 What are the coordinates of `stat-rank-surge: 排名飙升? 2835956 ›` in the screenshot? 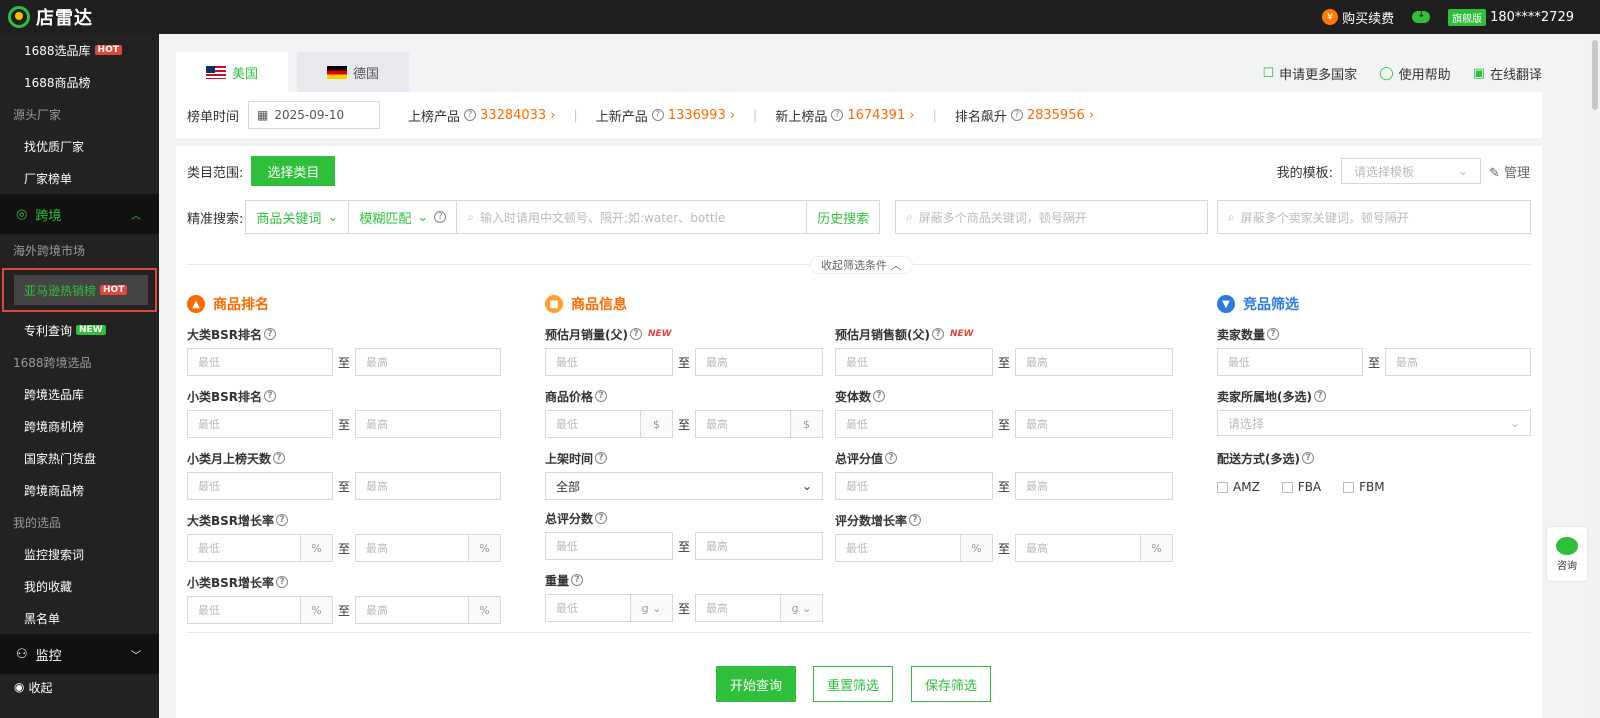 It's located at (1024, 115).